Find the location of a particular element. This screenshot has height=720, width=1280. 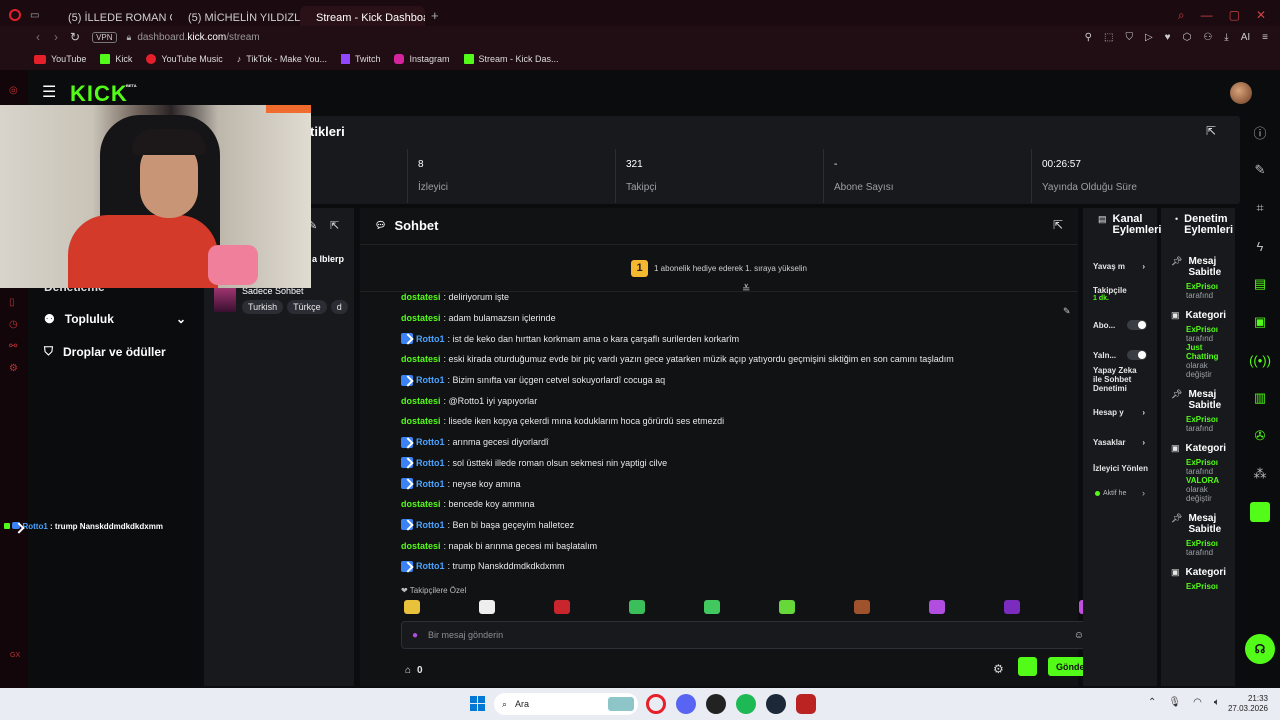

sidebar-item-drops: ⛉ Droplar ve ödüller is located at coordinates (105, 351).